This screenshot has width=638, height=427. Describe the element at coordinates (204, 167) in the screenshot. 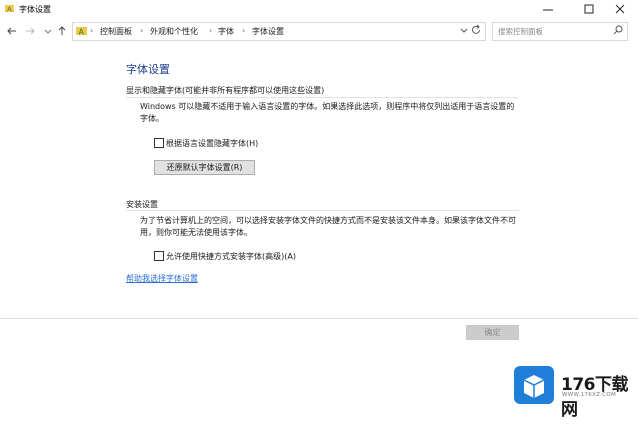

I see `restore-default-button: 还原默认字体设置(R)` at that location.